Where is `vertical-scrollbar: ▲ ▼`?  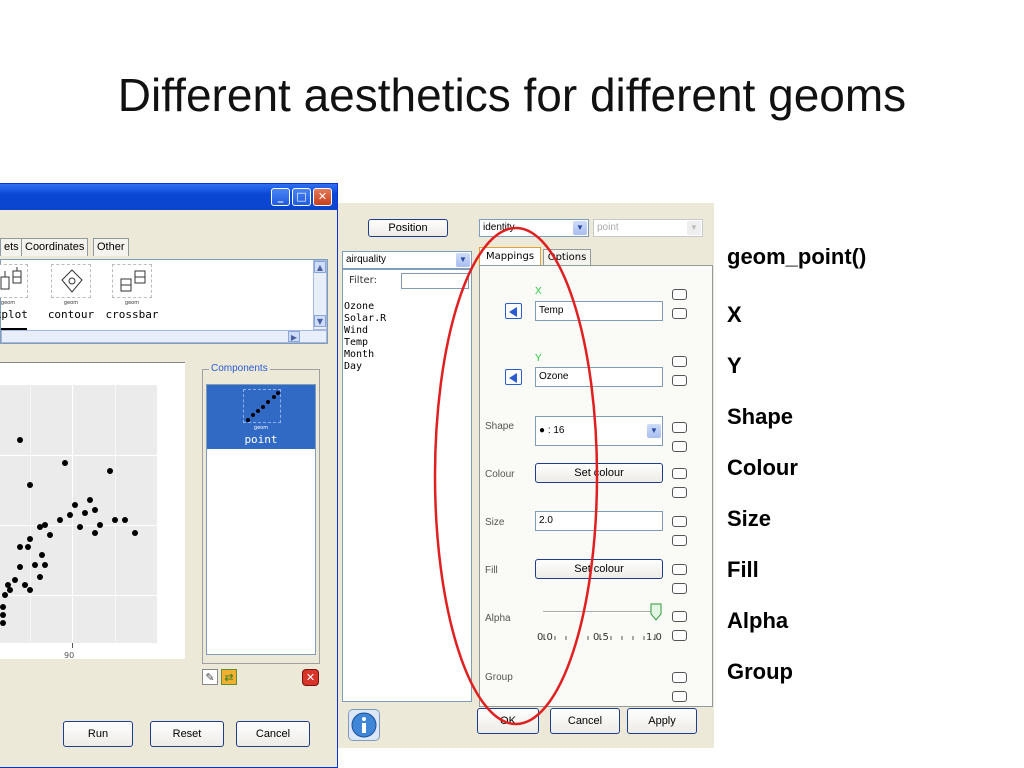 vertical-scrollbar: ▲ ▼ is located at coordinates (320, 295).